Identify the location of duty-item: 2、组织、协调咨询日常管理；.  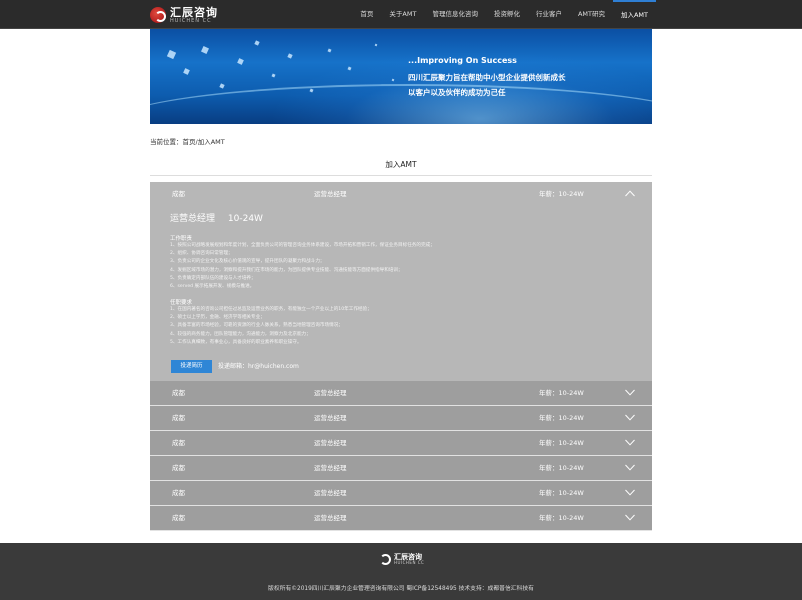
(201, 254).